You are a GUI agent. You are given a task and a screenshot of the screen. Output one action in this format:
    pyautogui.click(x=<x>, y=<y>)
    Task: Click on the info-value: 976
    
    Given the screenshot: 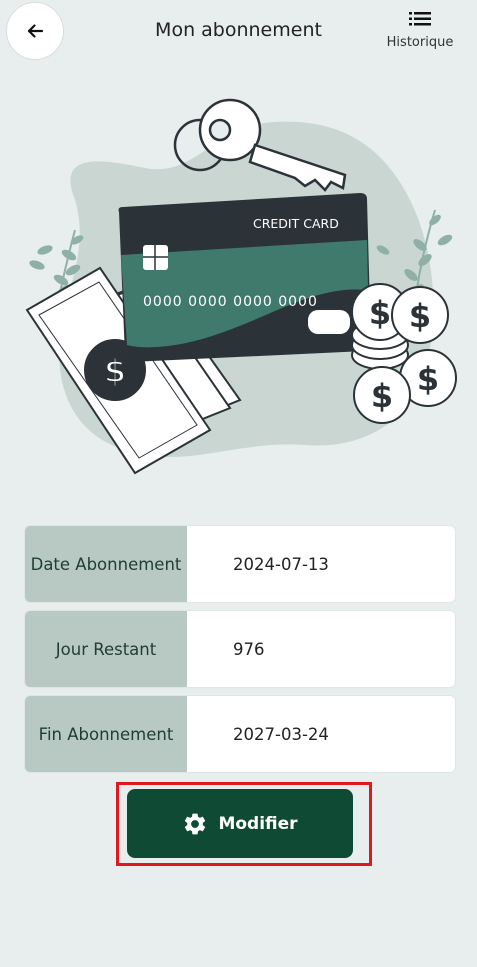 What is the action you would take?
    pyautogui.click(x=249, y=649)
    